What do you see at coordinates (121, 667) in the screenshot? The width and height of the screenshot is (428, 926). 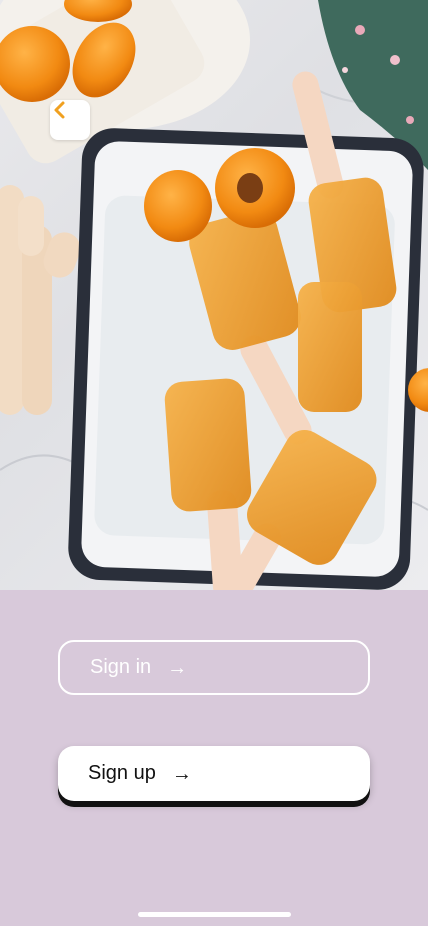 I see `sign-in-label: Sign in` at bounding box center [121, 667].